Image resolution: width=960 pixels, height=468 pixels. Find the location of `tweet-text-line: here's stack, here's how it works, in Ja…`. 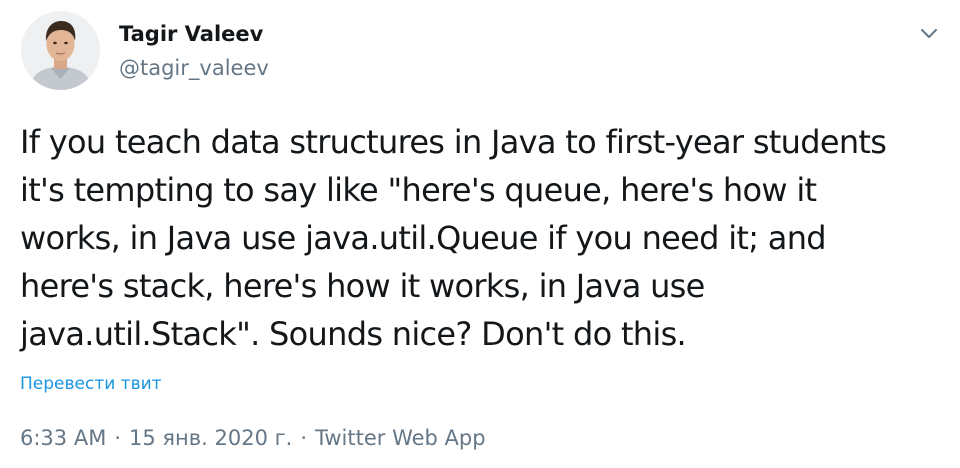

tweet-text-line: here's stack, here's how it works, in Ja… is located at coordinates (362, 286).